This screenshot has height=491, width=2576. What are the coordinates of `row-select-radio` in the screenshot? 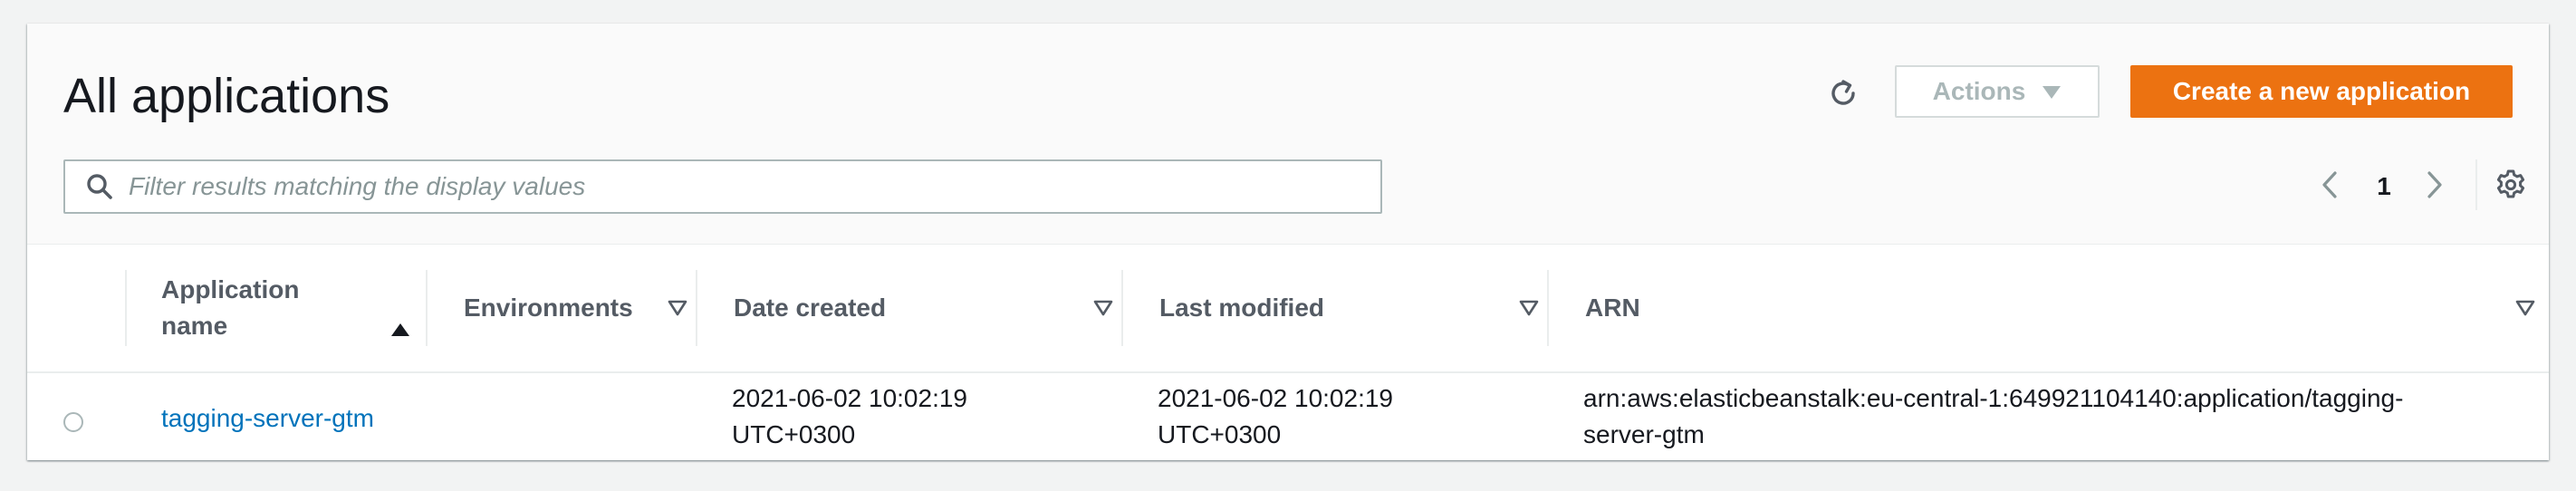 It's located at (73, 422).